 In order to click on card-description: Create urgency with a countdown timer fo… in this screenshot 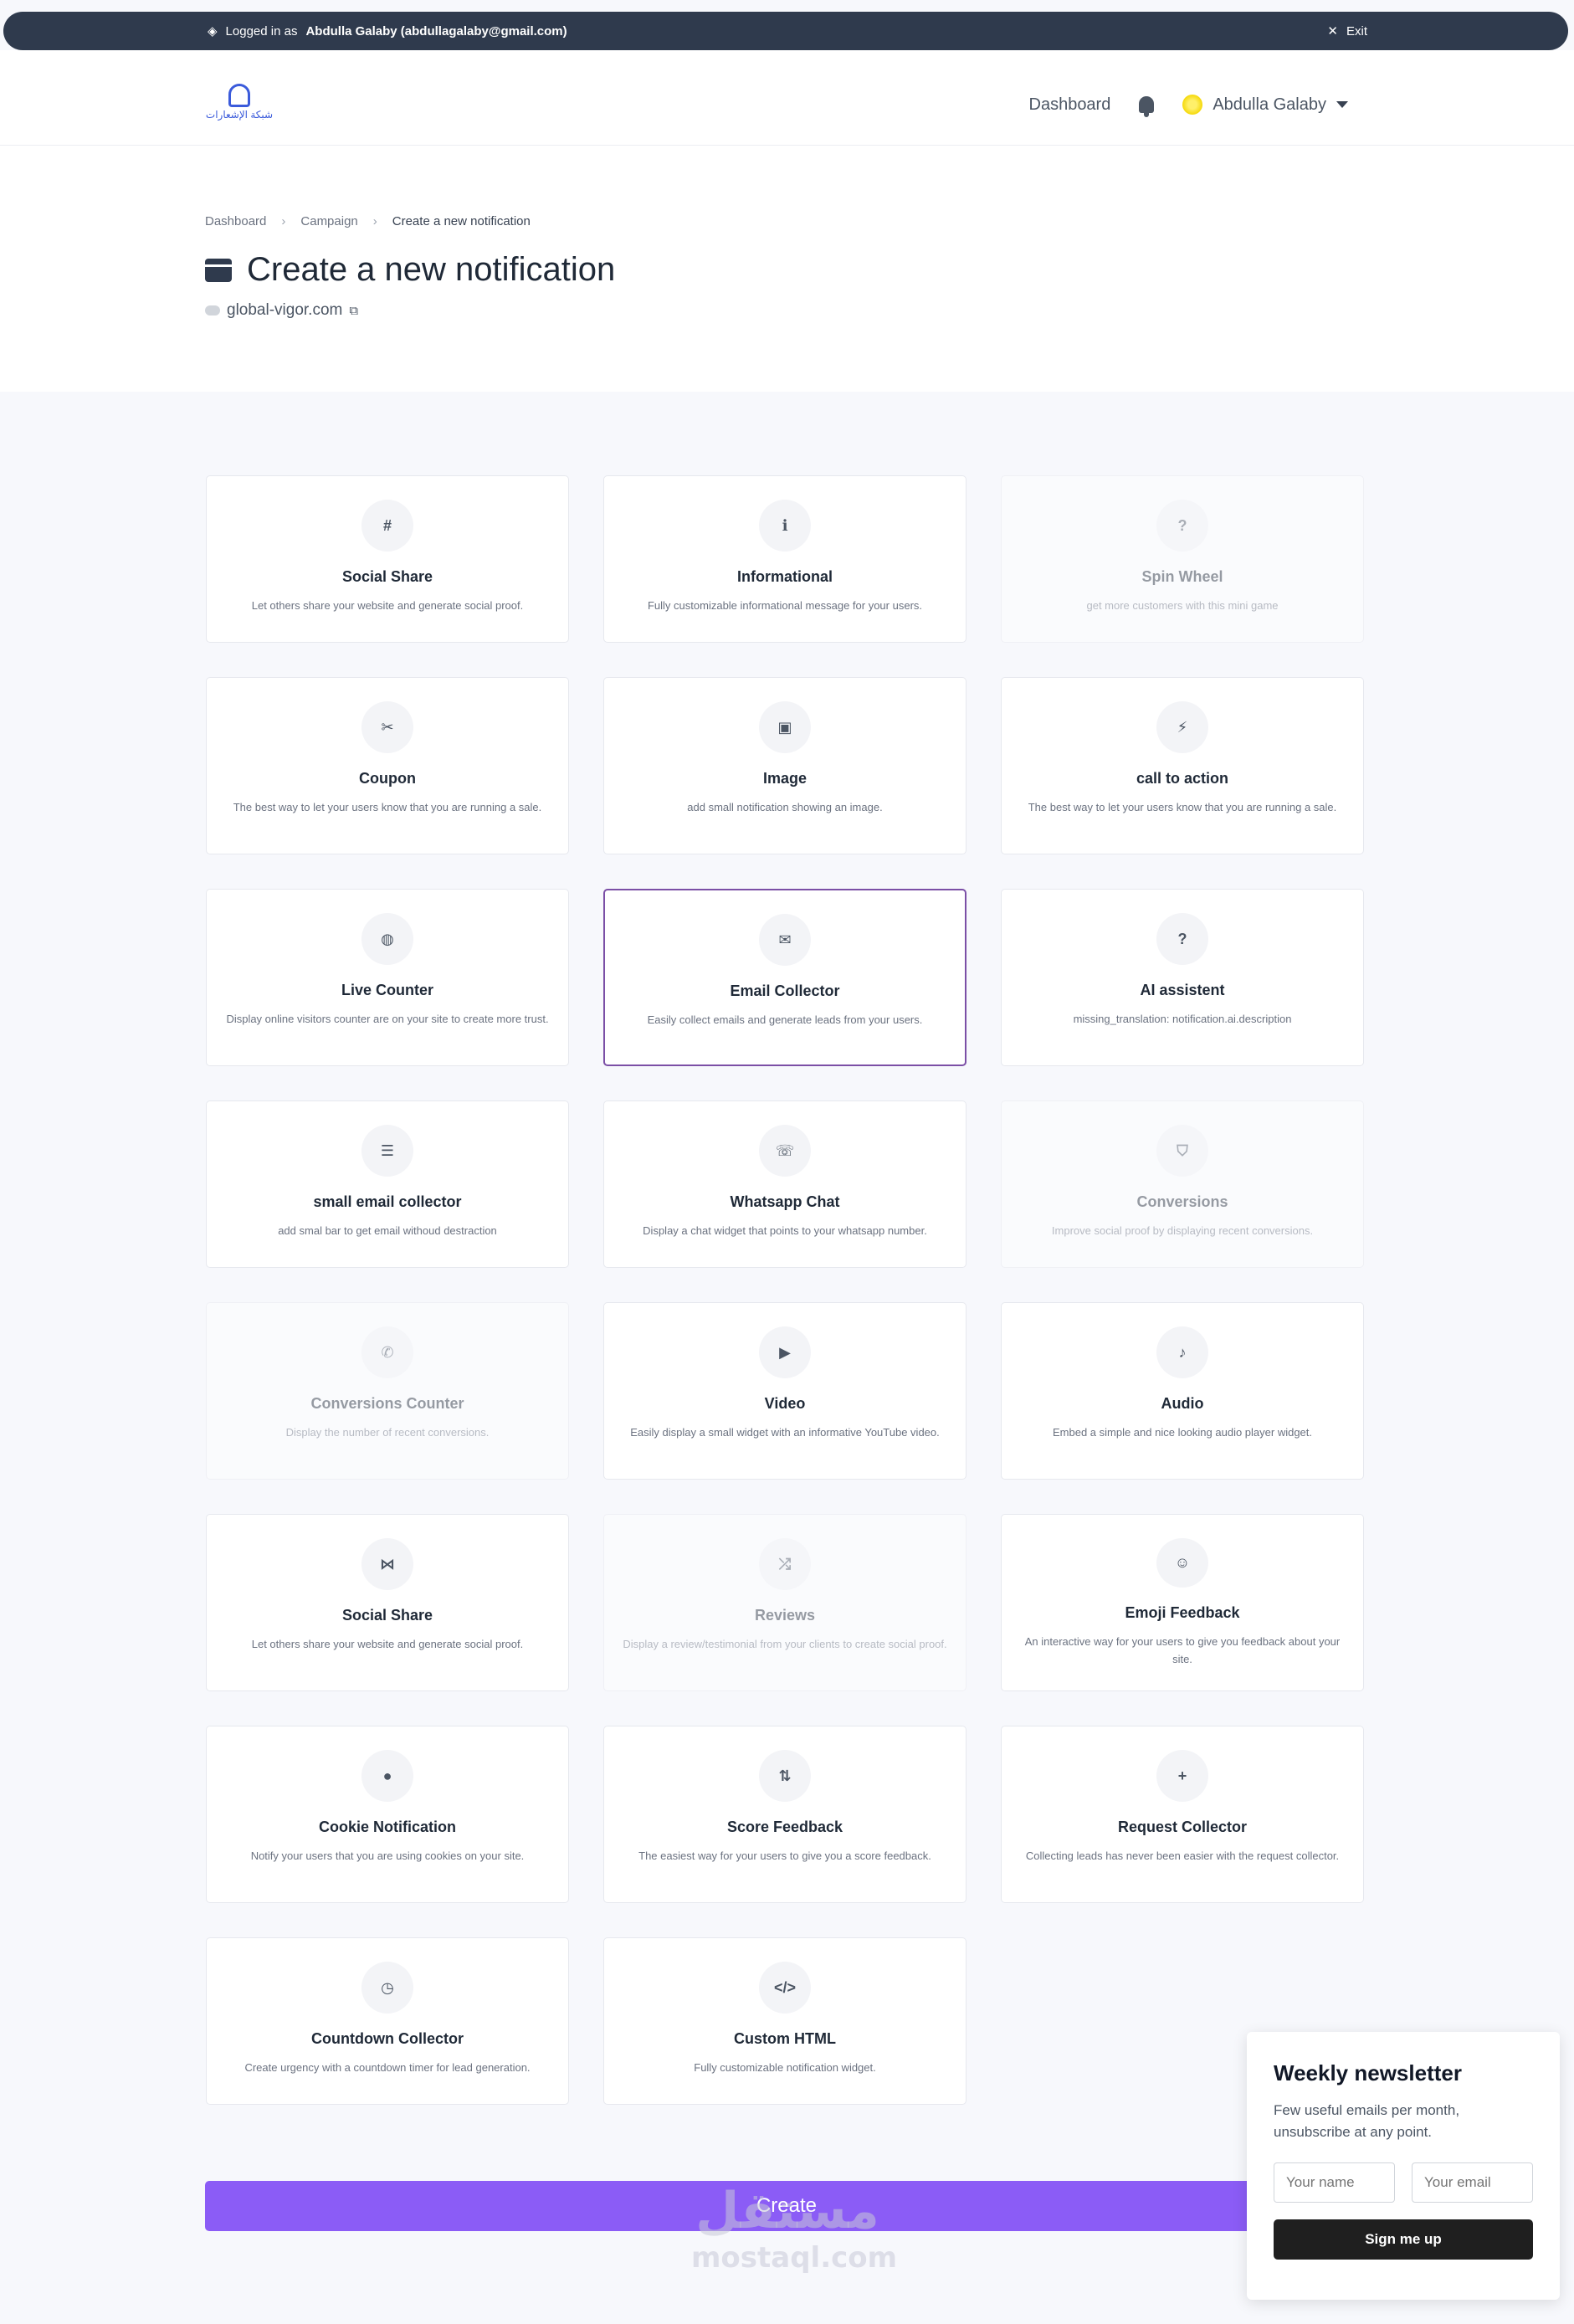, I will do `click(387, 2067)`.